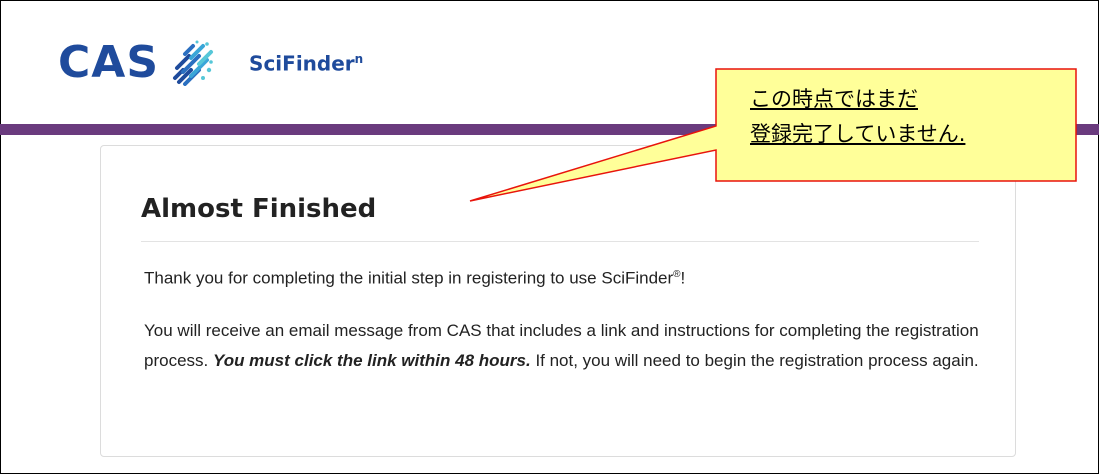 The image size is (1099, 474). Describe the element at coordinates (306, 63) in the screenshot. I see `scifinder-logo-text: SciFindern` at that location.